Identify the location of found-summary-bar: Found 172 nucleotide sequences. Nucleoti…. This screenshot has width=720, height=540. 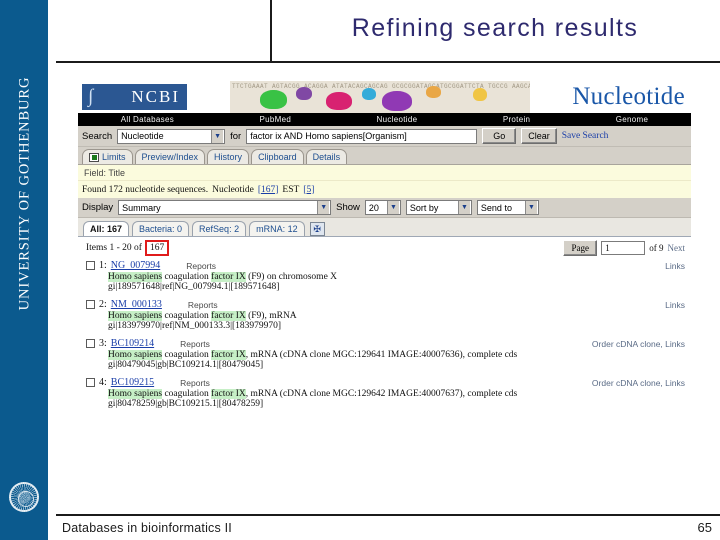
(384, 189).